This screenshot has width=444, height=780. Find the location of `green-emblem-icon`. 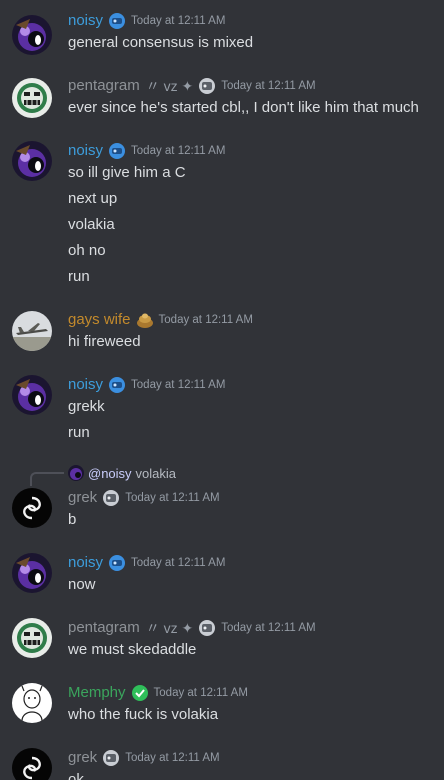

green-emblem-icon is located at coordinates (140, 693).